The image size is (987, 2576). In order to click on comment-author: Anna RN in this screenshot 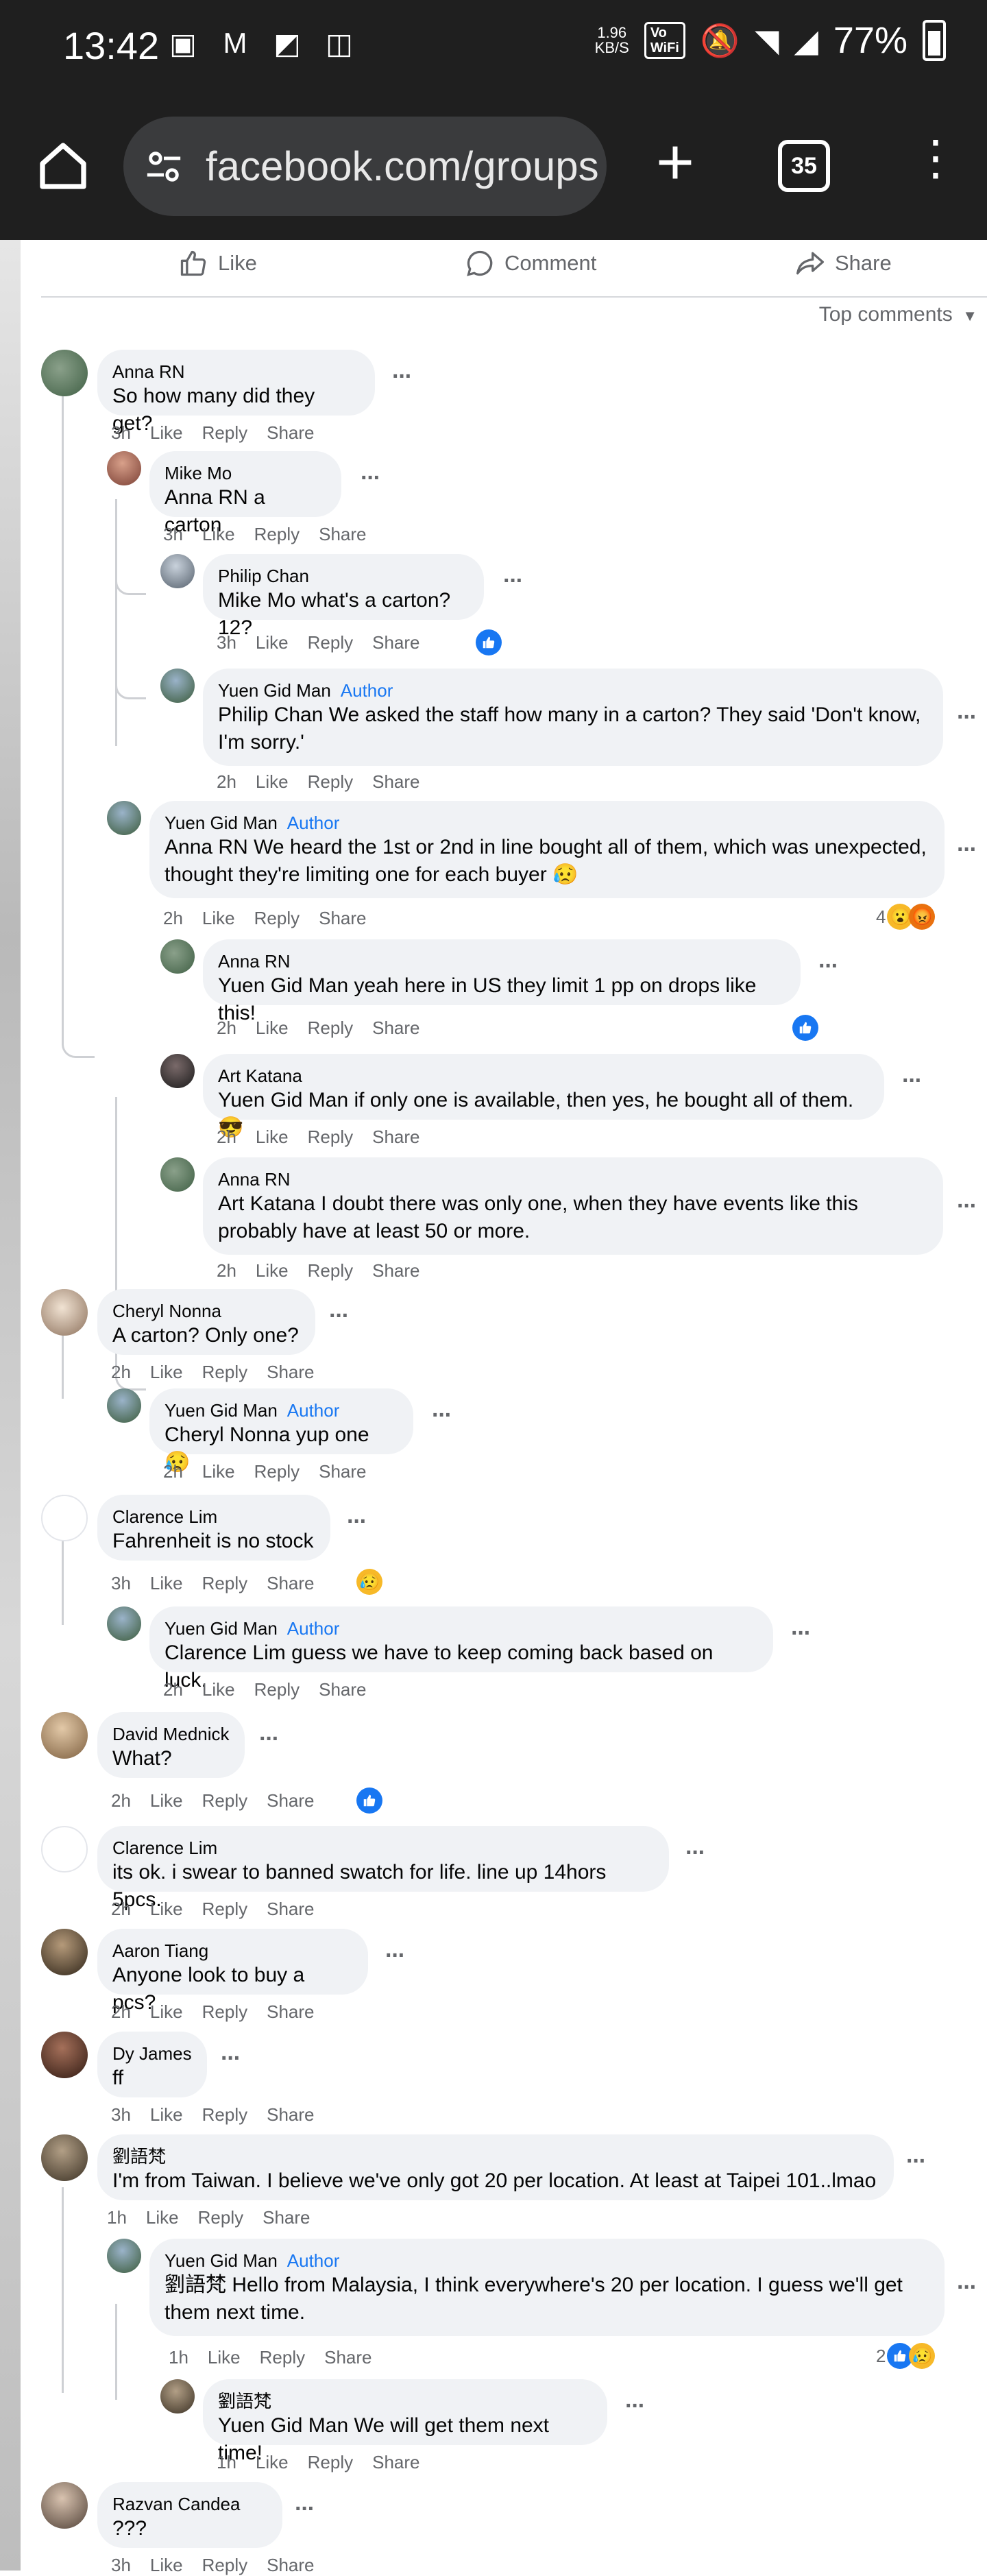, I will do `click(573, 1179)`.